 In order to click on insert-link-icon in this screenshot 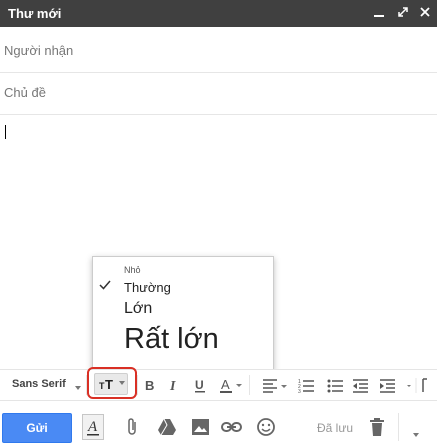, I will do `click(232, 429)`.